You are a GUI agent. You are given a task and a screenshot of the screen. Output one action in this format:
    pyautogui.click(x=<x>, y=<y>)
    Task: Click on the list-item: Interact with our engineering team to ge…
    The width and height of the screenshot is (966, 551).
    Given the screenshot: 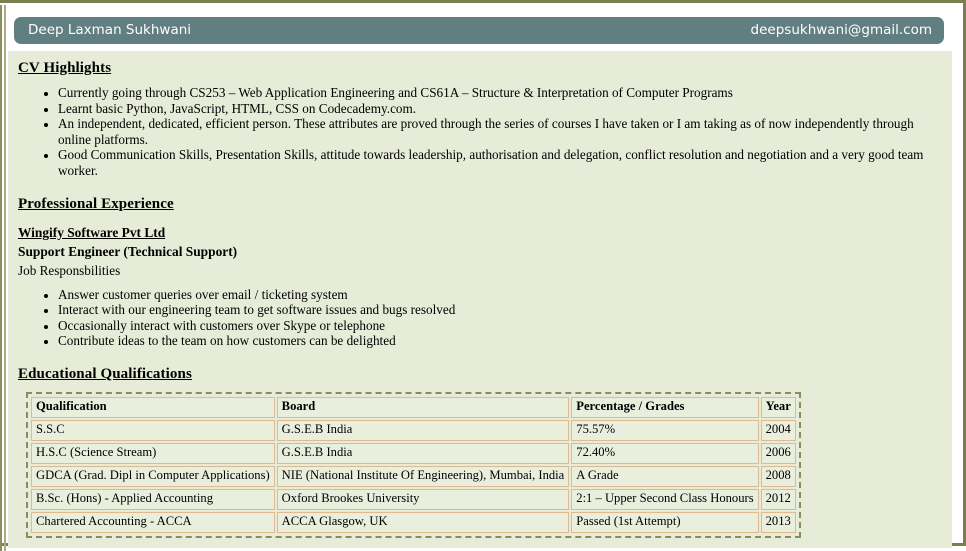 What is the action you would take?
    pyautogui.click(x=500, y=310)
    